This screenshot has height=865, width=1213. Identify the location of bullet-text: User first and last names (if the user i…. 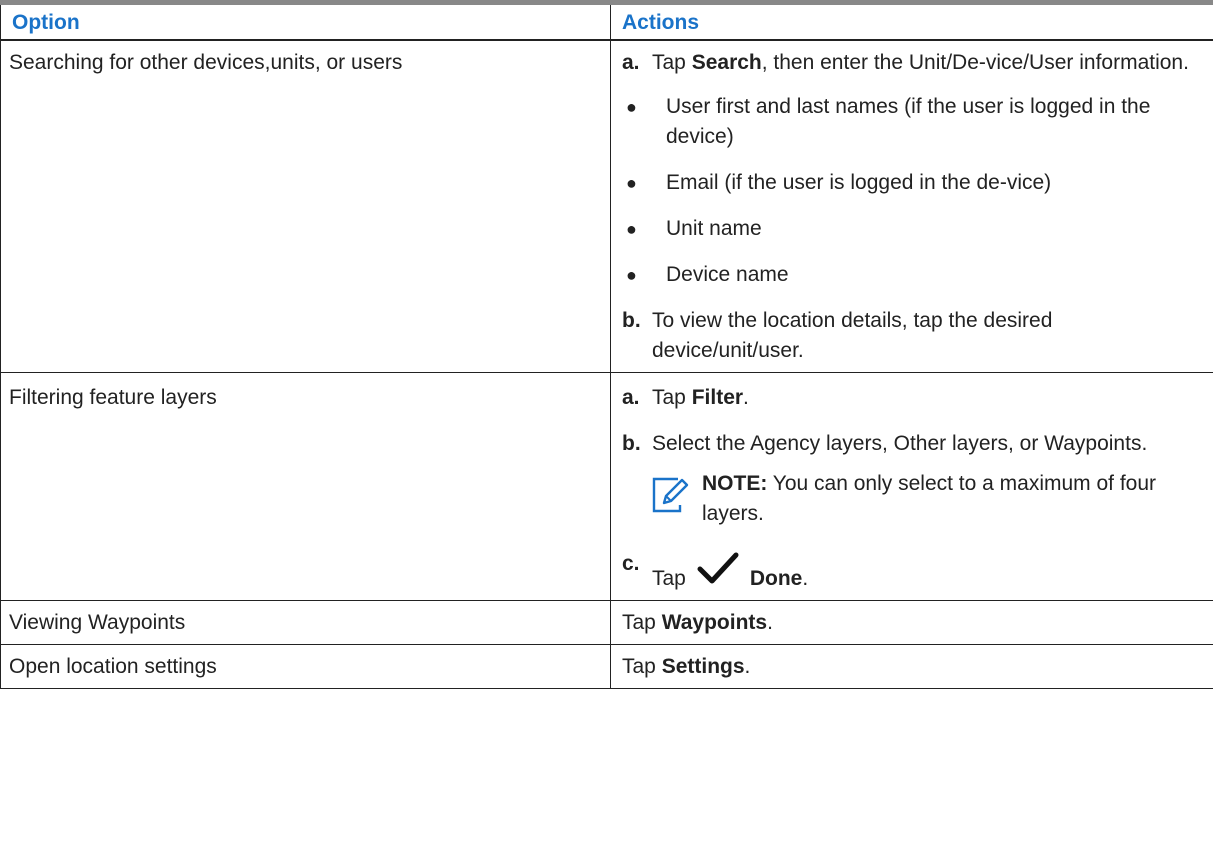
(908, 121).